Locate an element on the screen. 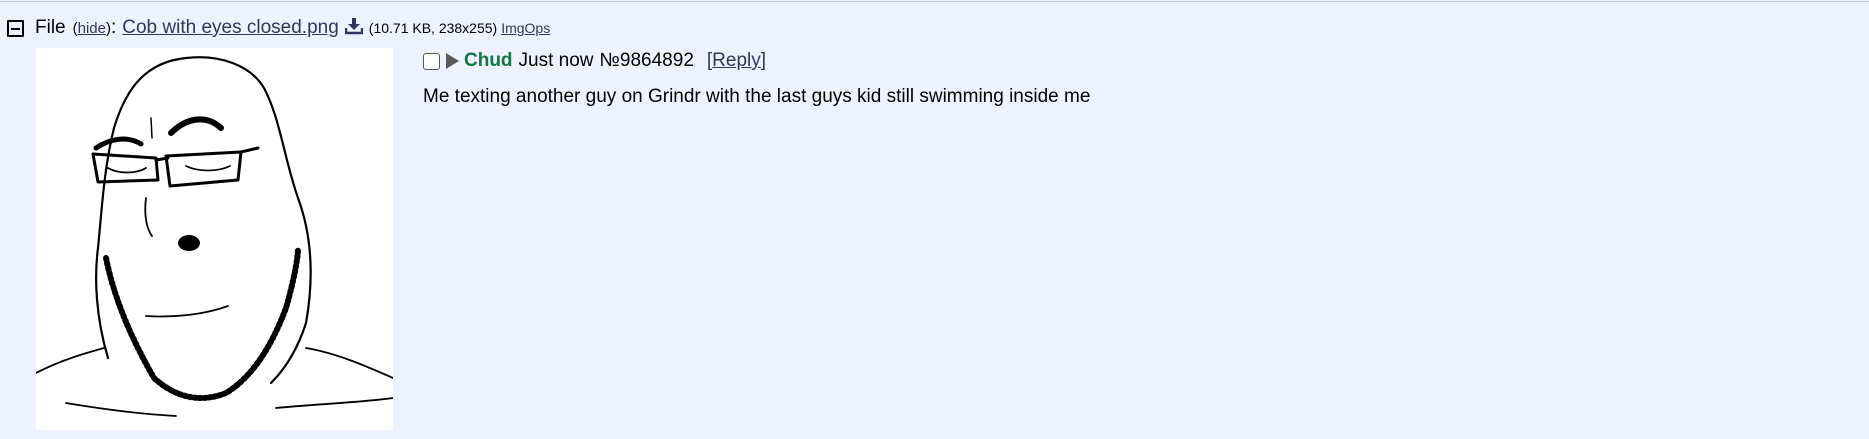 This screenshot has width=1869, height=439. file-name-link: Cob with eyes closed.png is located at coordinates (230, 28).